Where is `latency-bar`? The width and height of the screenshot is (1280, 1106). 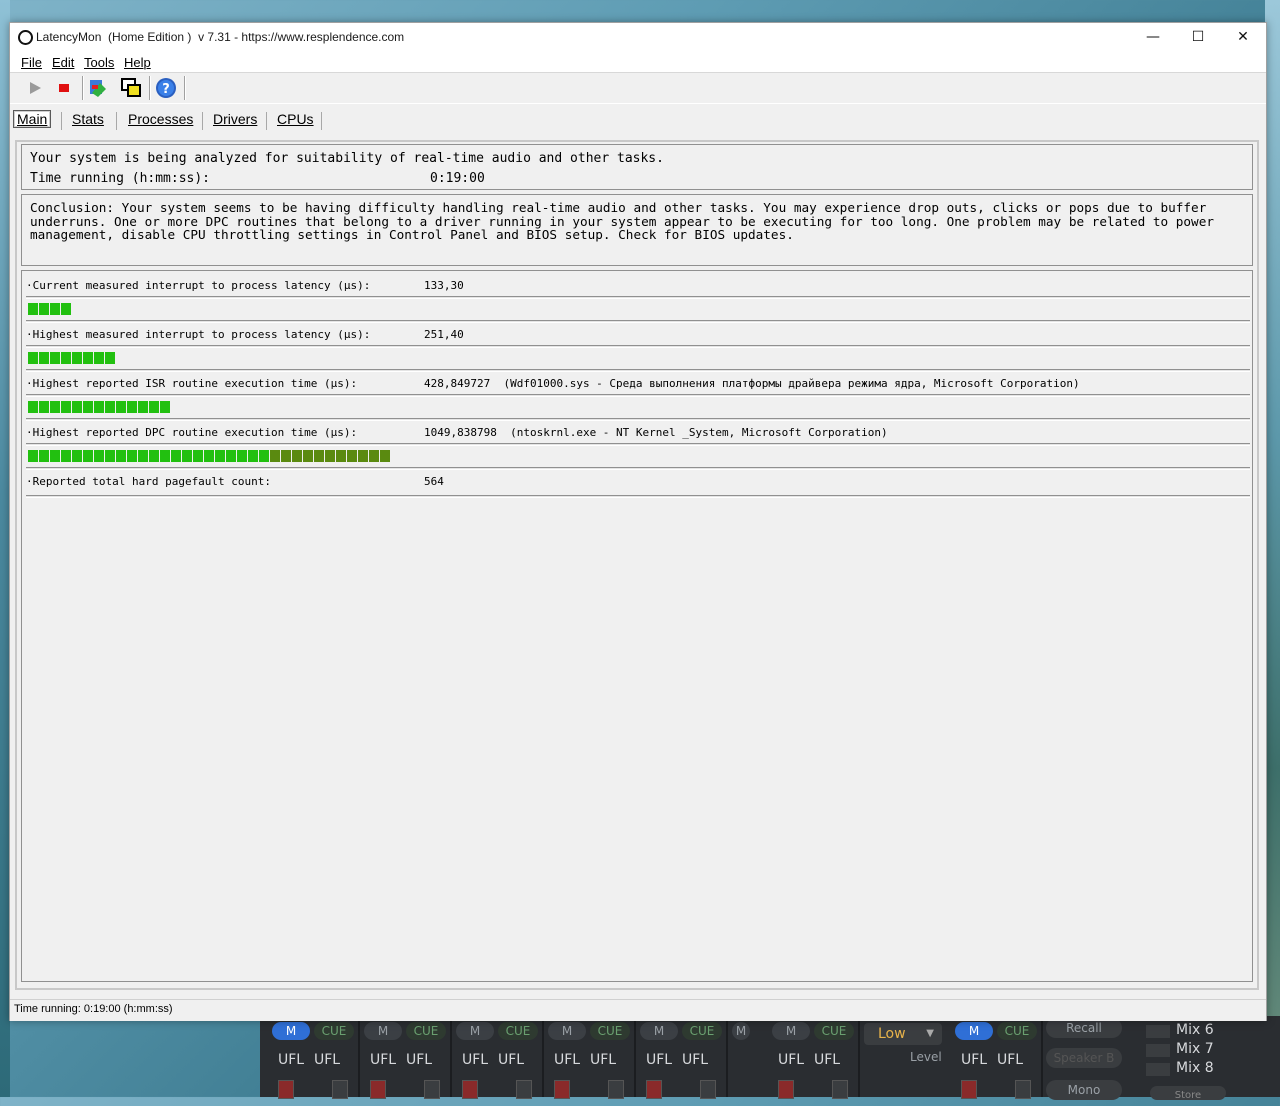 latency-bar is located at coordinates (209, 456).